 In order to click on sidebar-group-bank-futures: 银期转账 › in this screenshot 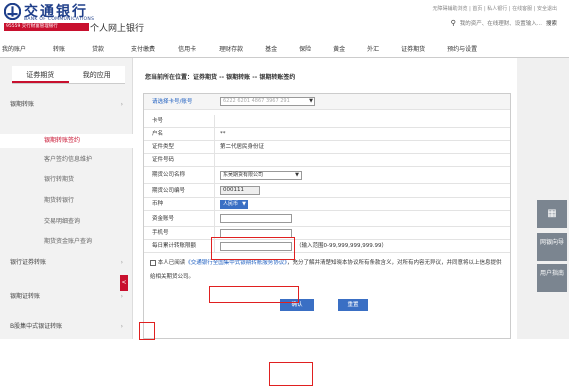, I will do `click(66, 105)`.